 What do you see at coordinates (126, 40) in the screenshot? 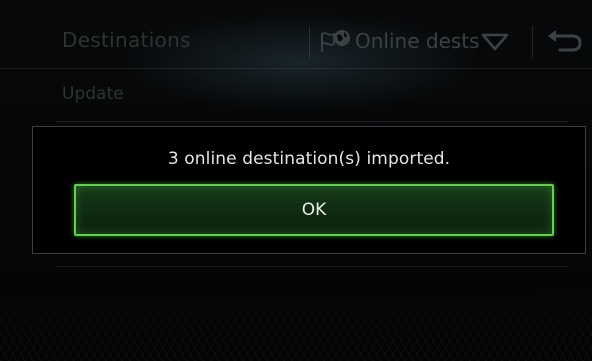
I see `page-title: Destinations` at bounding box center [126, 40].